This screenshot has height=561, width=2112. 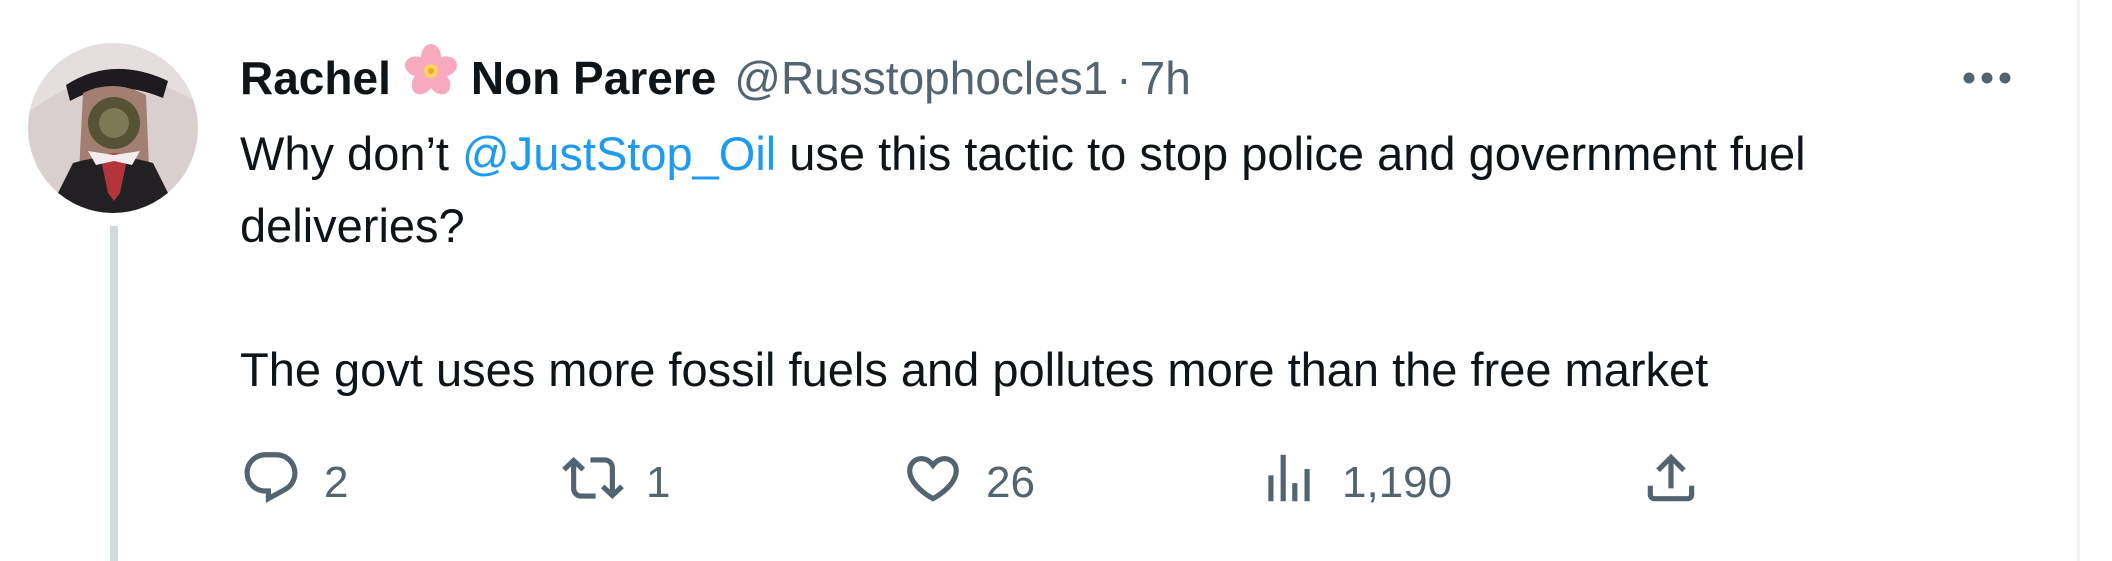 What do you see at coordinates (593, 483) in the screenshot?
I see `retweet-icon` at bounding box center [593, 483].